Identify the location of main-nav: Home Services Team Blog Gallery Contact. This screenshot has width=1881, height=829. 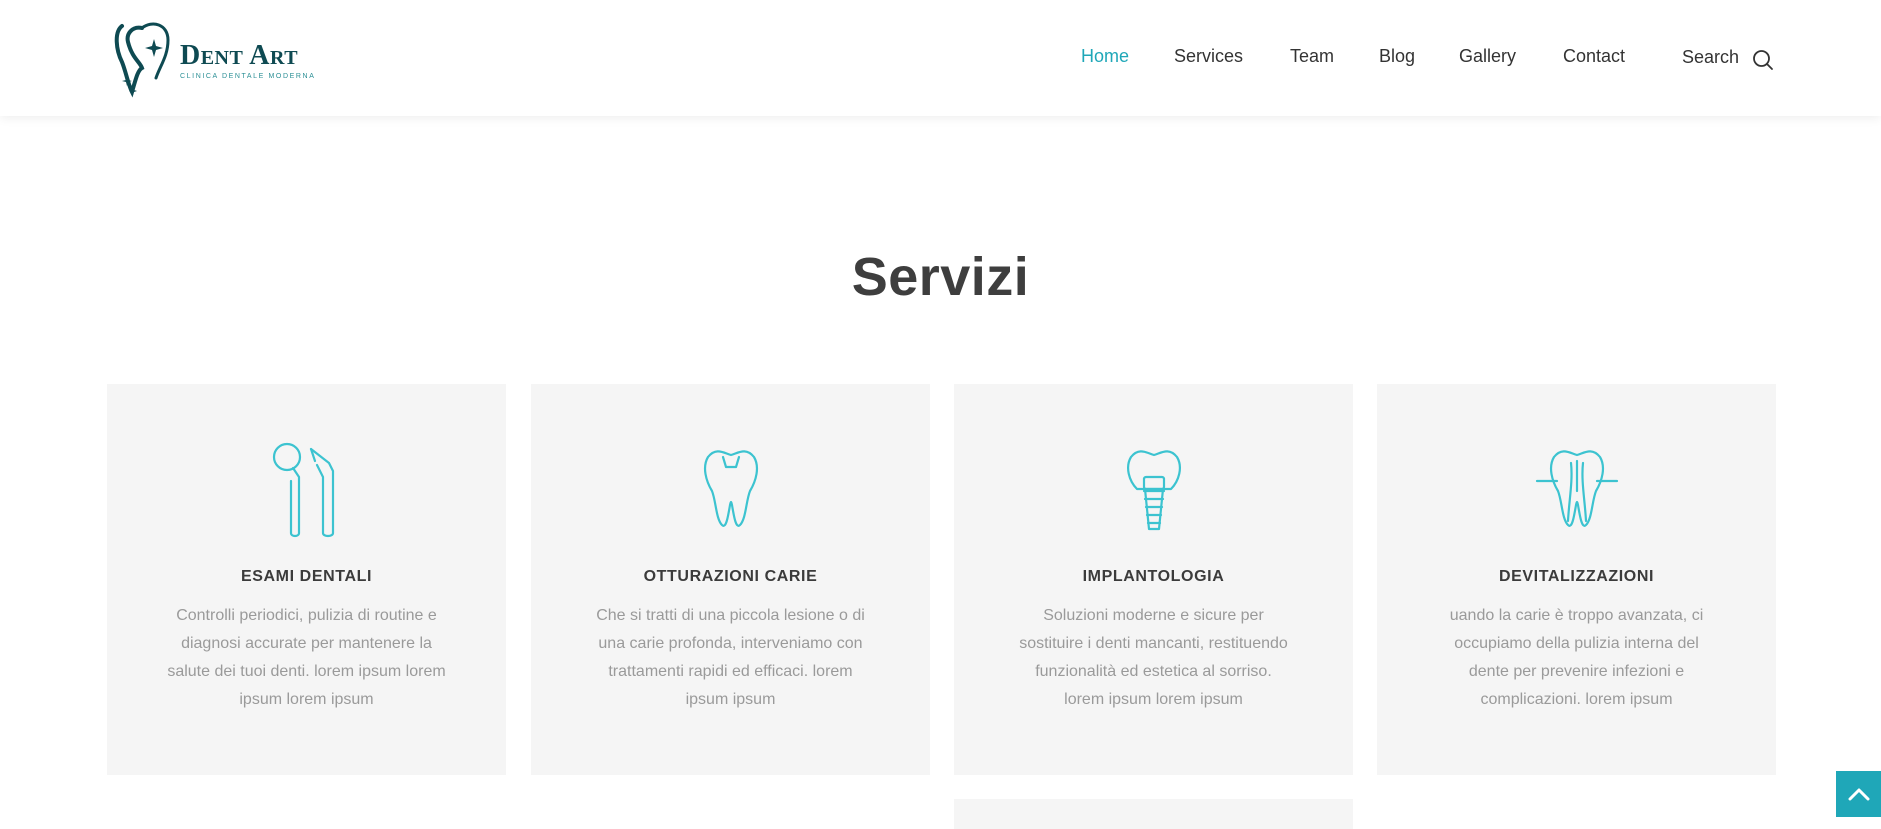
(940, 58).